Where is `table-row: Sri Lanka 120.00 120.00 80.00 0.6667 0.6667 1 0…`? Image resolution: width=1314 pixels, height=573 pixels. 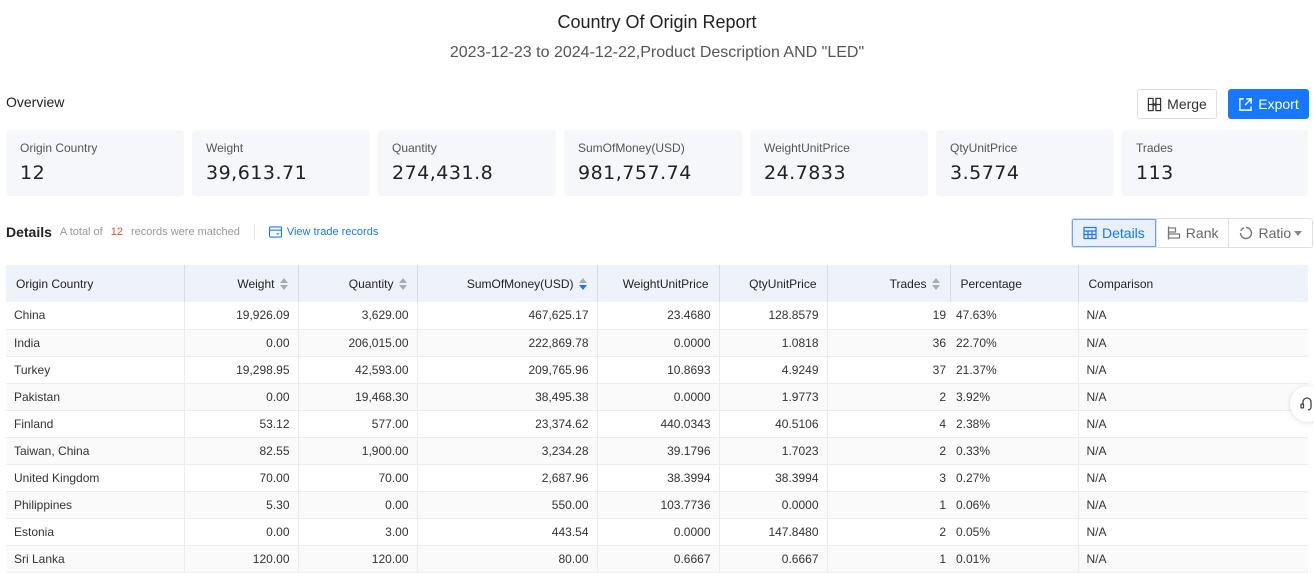 table-row: Sri Lanka 120.00 120.00 80.00 0.6667 0.6667 1 0… is located at coordinates (657, 559).